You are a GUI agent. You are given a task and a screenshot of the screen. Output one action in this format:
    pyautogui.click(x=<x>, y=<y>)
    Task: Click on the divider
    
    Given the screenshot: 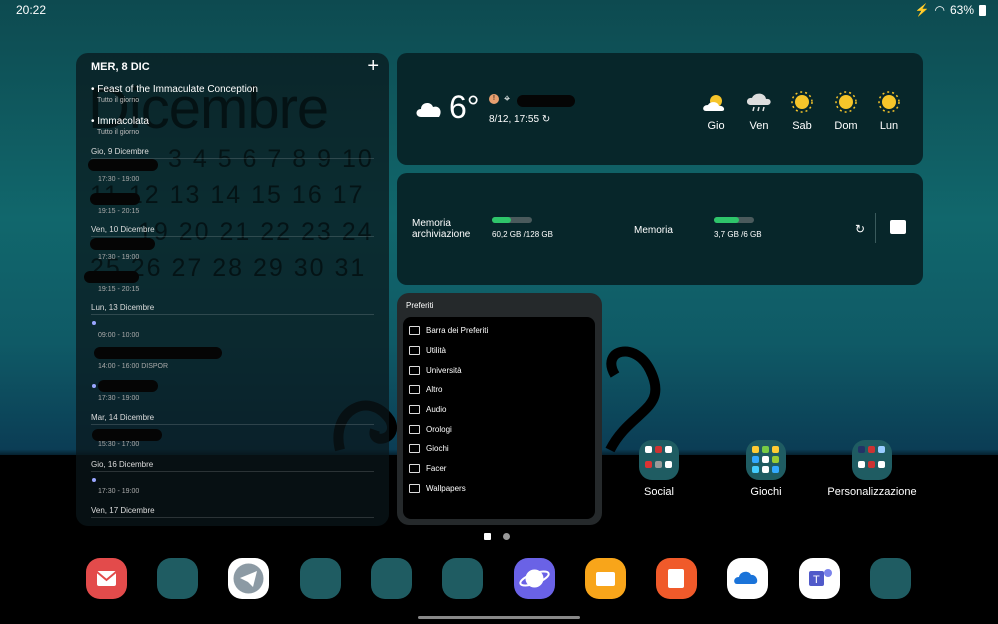 What is the action you would take?
    pyautogui.click(x=875, y=228)
    